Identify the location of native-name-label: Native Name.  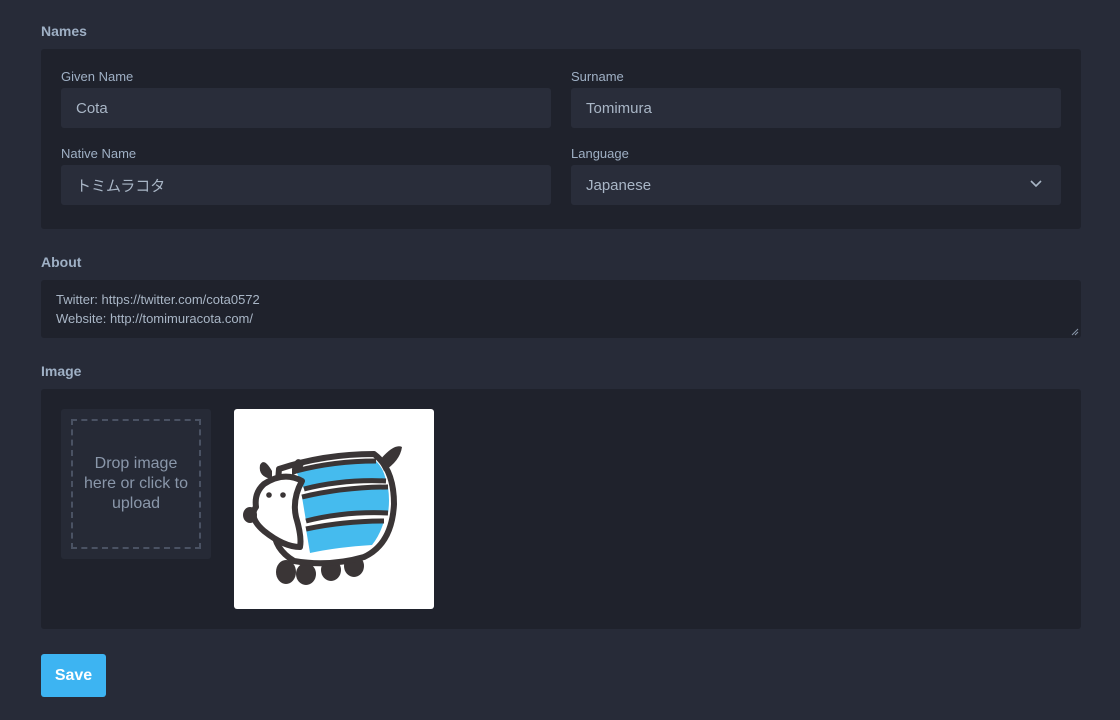
(99, 153).